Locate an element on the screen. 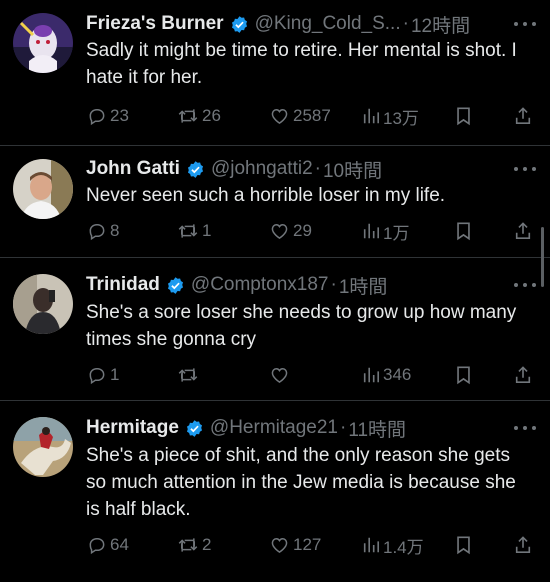 The image size is (550, 582). tweet-actions: 8 1 29 1万 is located at coordinates (275, 231).